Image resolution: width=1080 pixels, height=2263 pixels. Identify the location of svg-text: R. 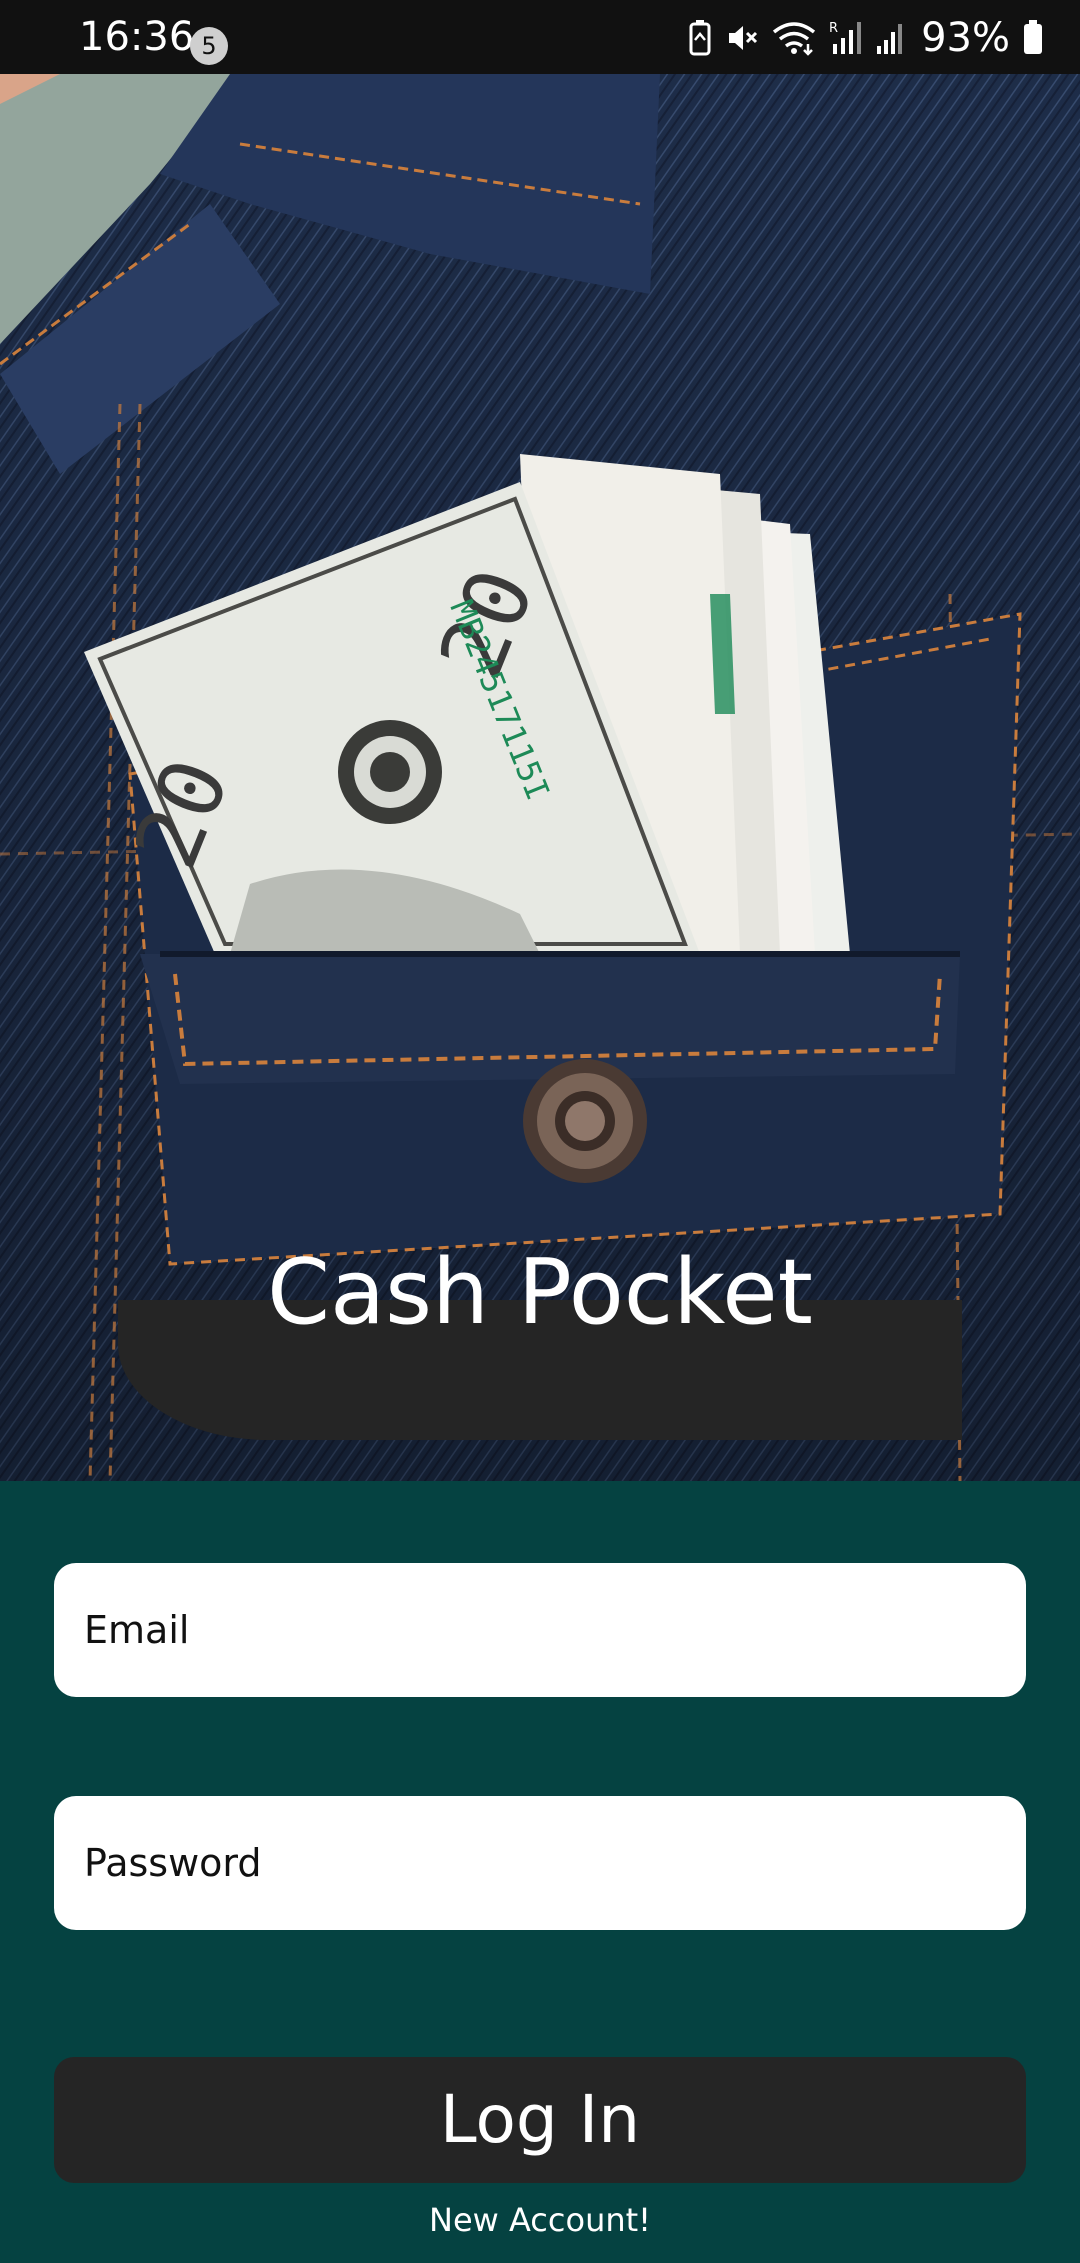
(833, 28).